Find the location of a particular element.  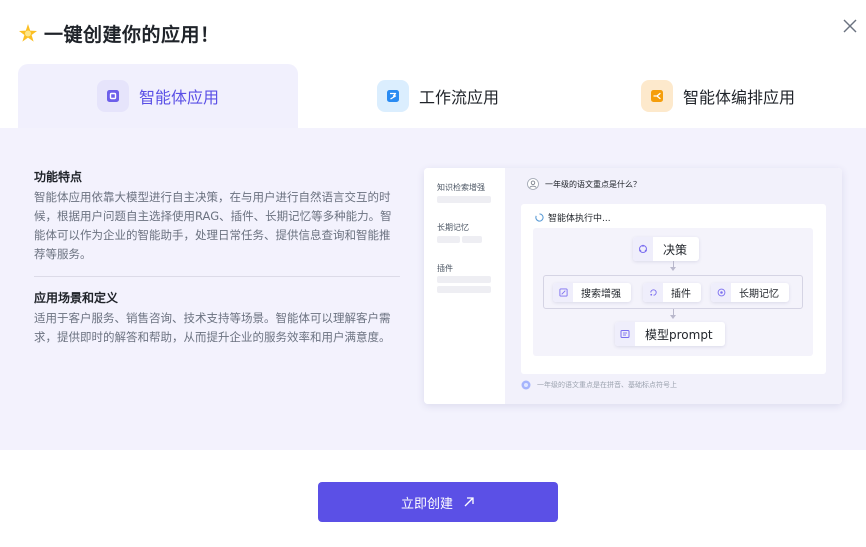

tab-label: 工作流应用 is located at coordinates (458, 97).